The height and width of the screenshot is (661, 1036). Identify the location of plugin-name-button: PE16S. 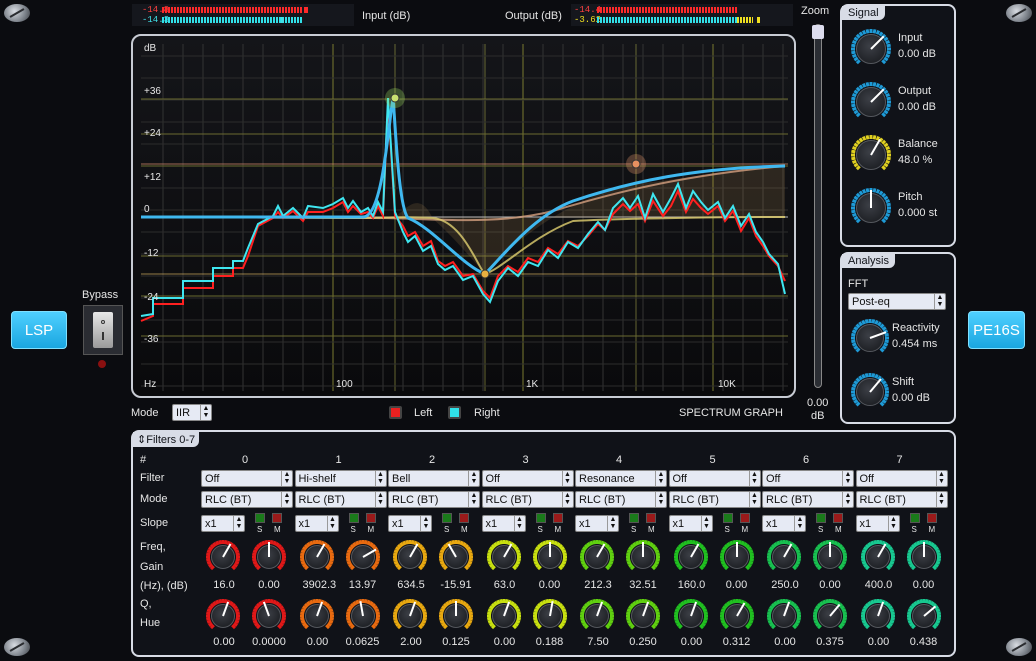
(996, 330).